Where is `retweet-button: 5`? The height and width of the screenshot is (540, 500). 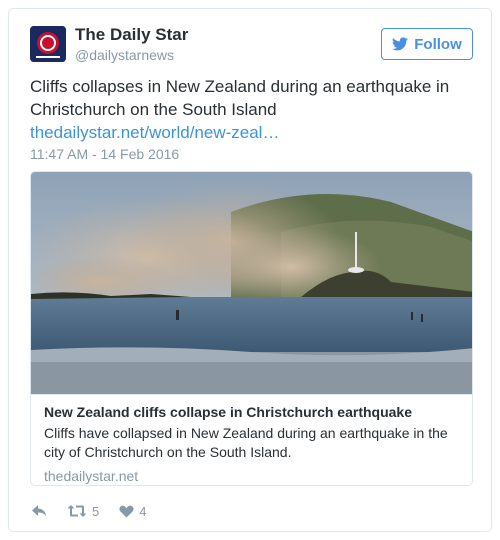
retweet-button: 5 is located at coordinates (83, 511).